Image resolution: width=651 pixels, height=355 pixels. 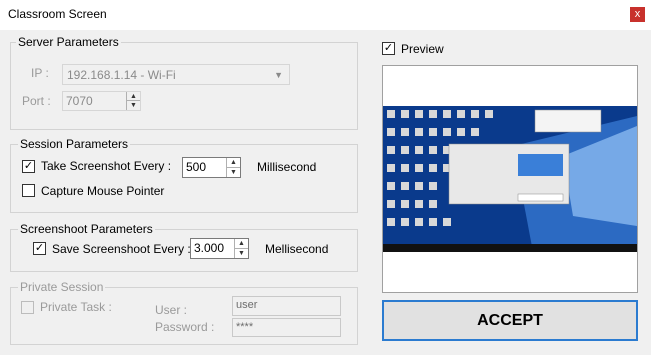 I want to click on save-interval-value: 3.000, so click(x=209, y=248).